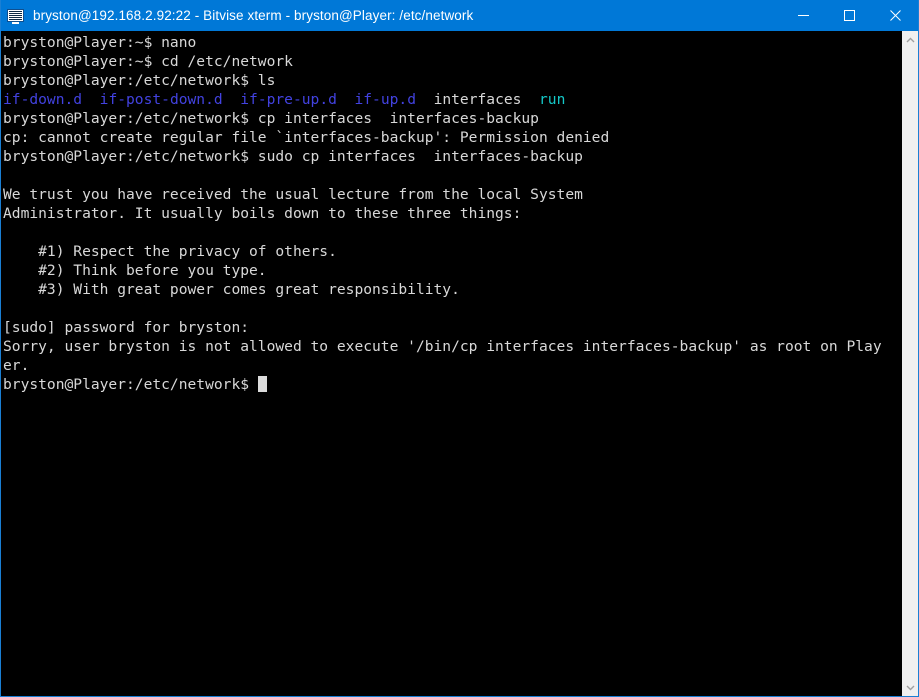 This screenshot has height=697, width=919. Describe the element at coordinates (135, 270) in the screenshot. I see `terminal-text: #2) Think before you type.` at that location.